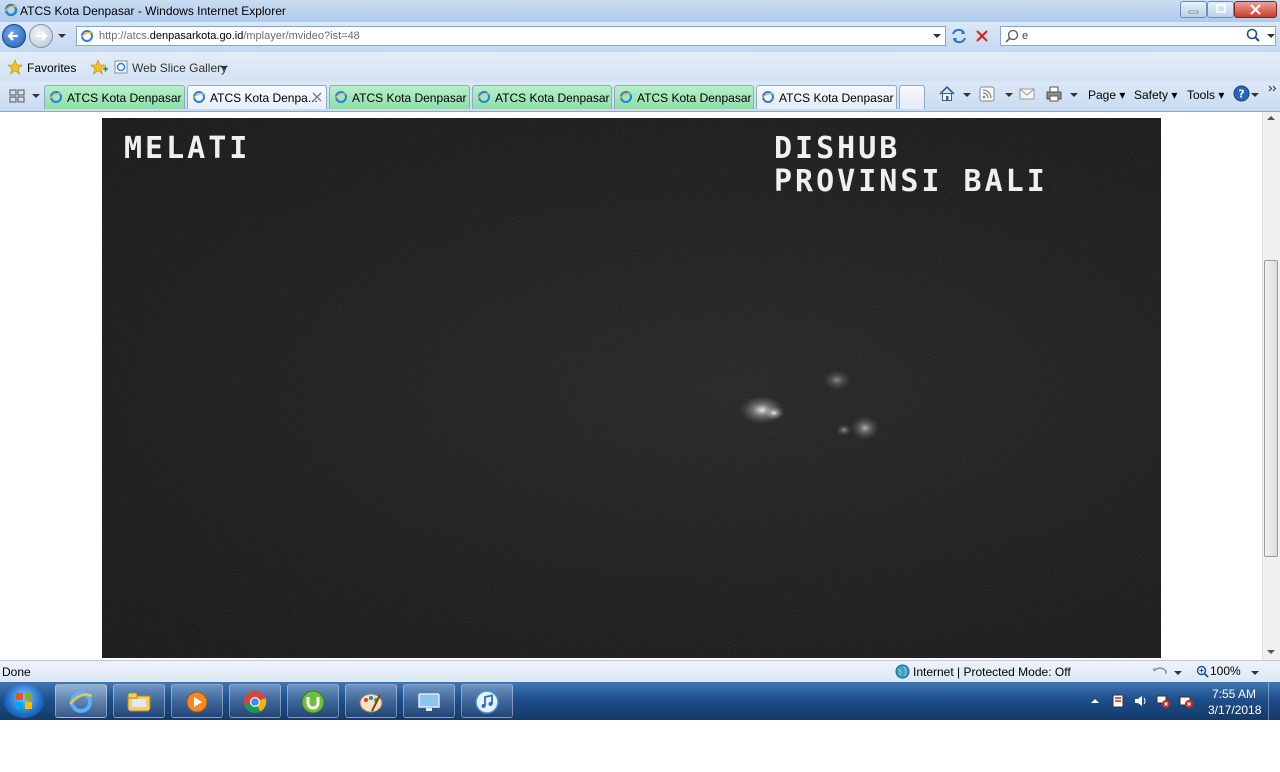 This screenshot has height=772, width=1280. I want to click on page-icon, so click(87, 36).